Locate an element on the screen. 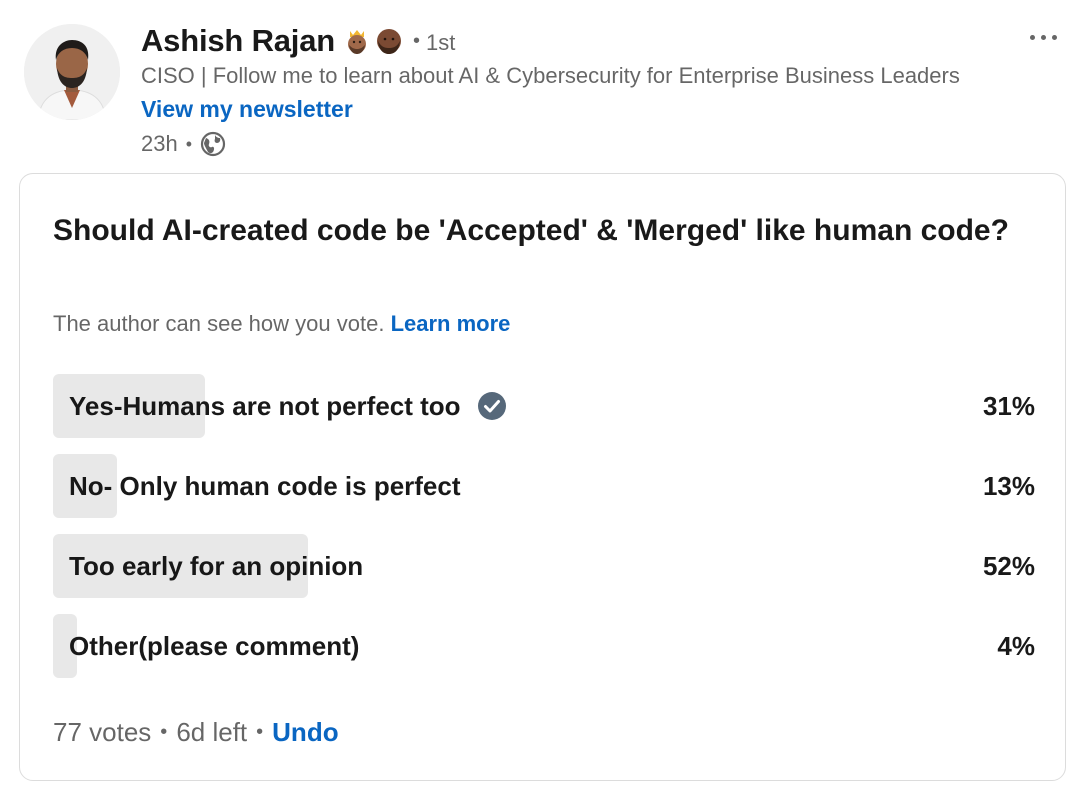 The height and width of the screenshot is (790, 1078). poll-notice-text: The author can see how you vote. is located at coordinates (219, 323).